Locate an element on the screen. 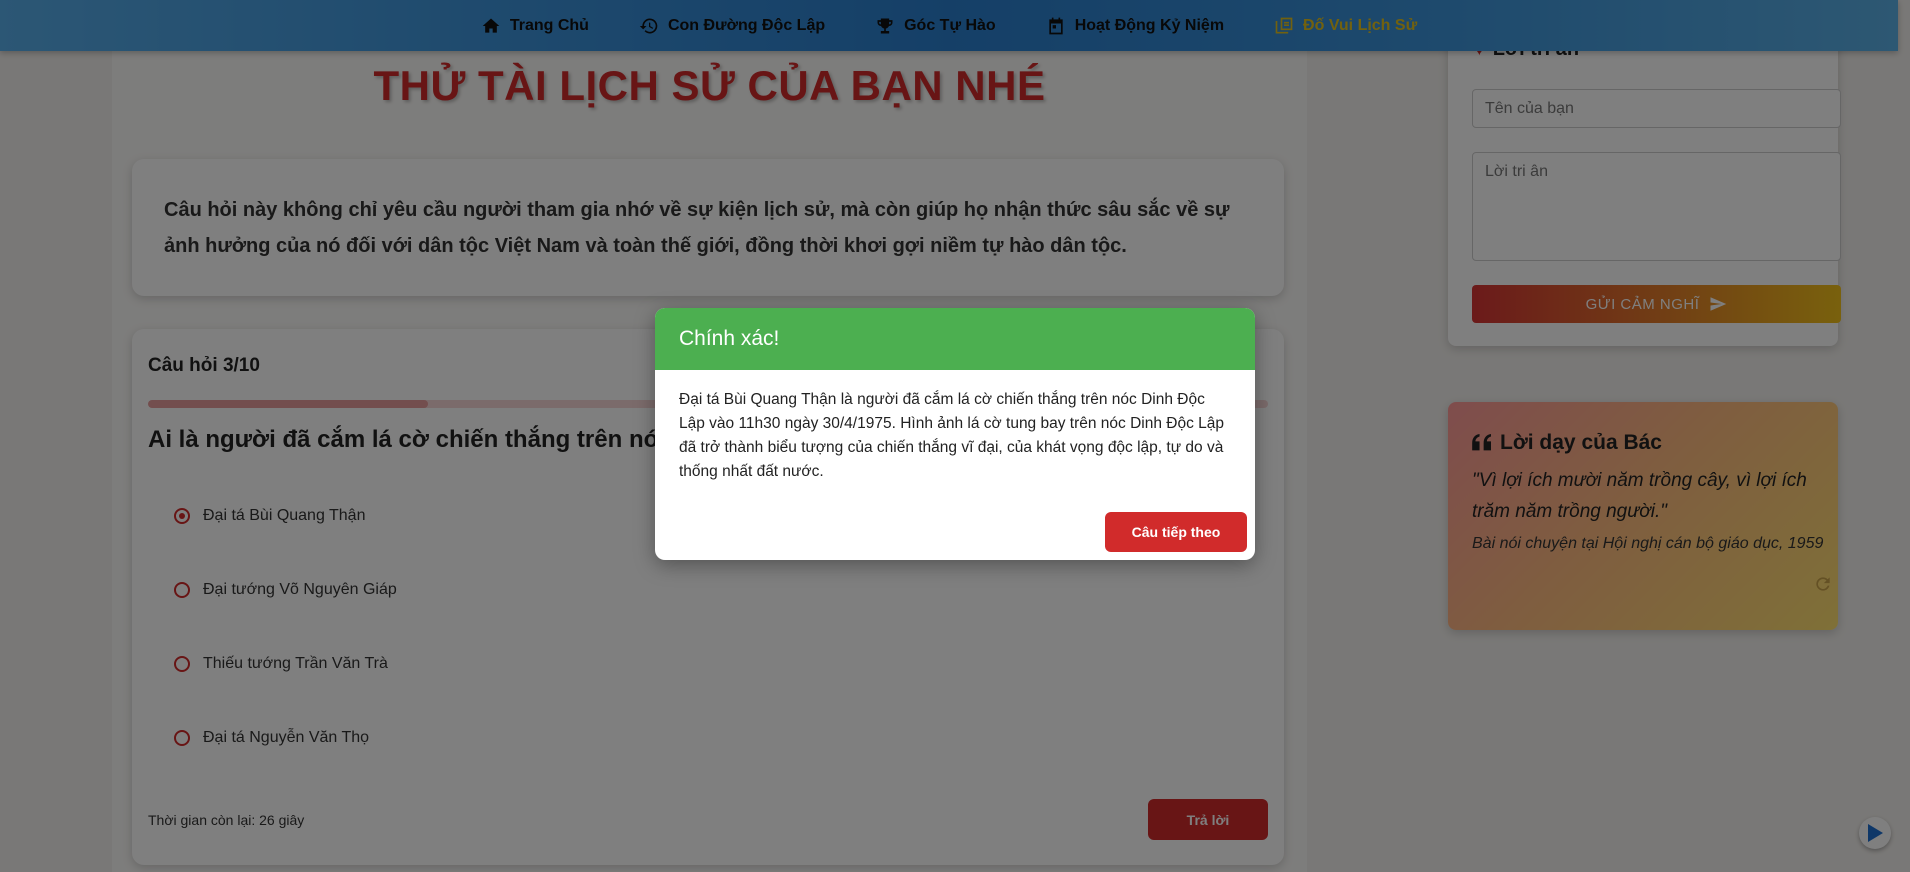  modal-title: Chính xác! is located at coordinates (729, 338).